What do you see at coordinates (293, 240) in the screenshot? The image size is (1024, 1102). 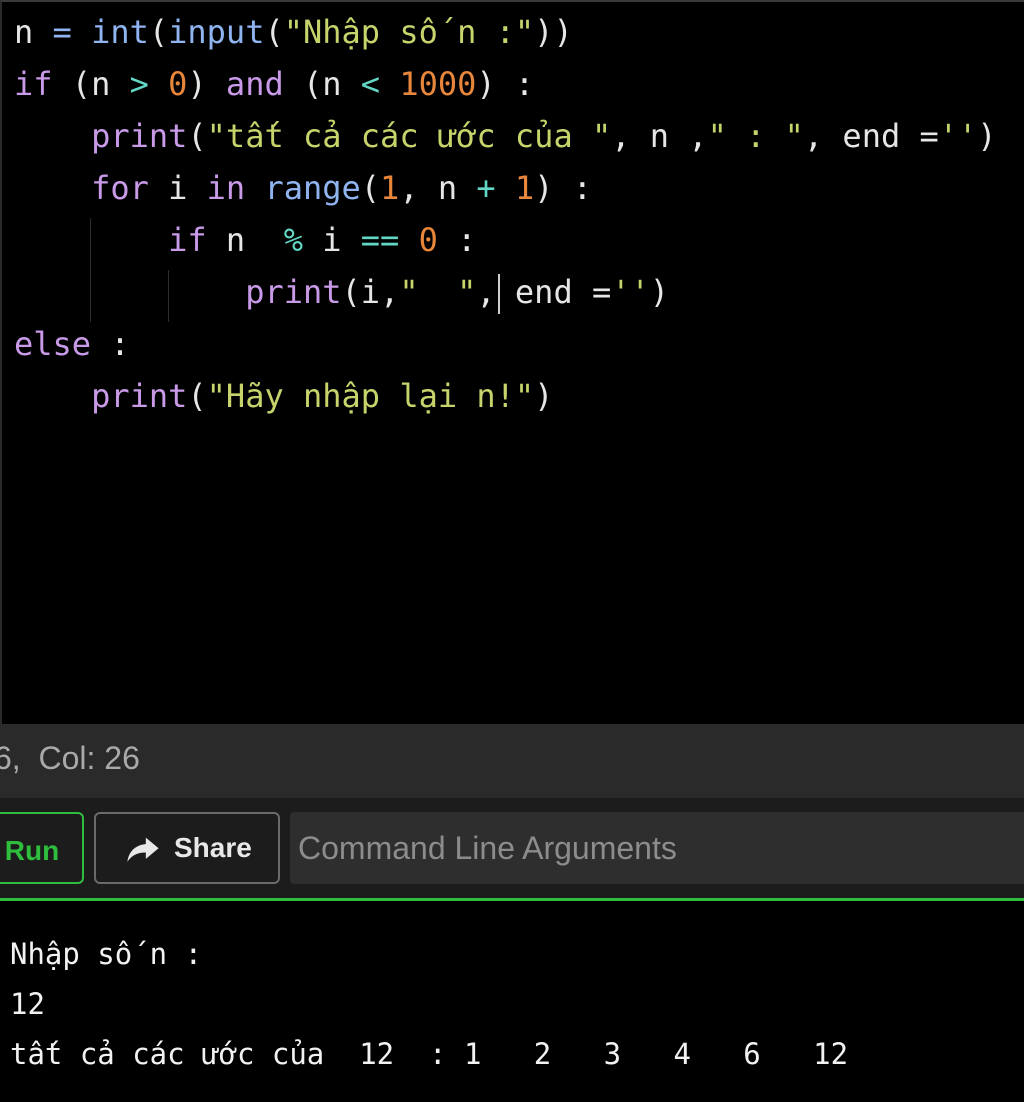 I see `code-token: %` at bounding box center [293, 240].